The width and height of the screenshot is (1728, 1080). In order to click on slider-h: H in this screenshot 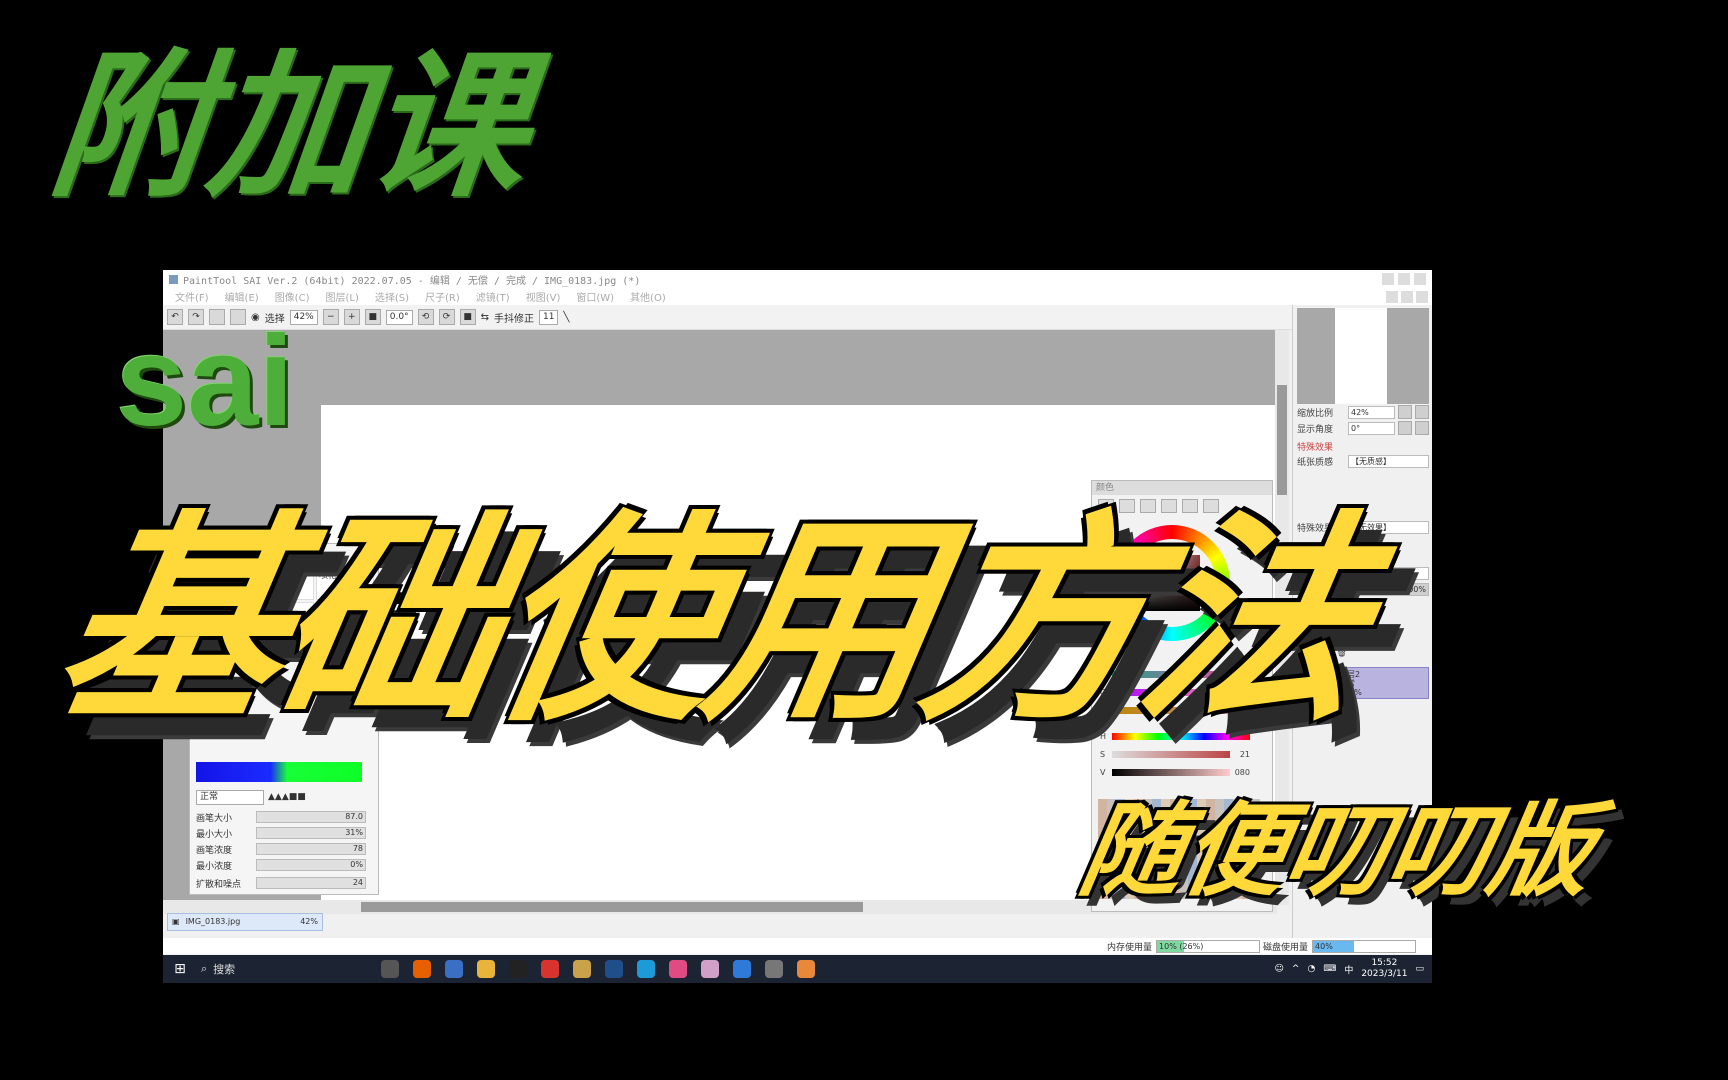, I will do `click(1175, 736)`.